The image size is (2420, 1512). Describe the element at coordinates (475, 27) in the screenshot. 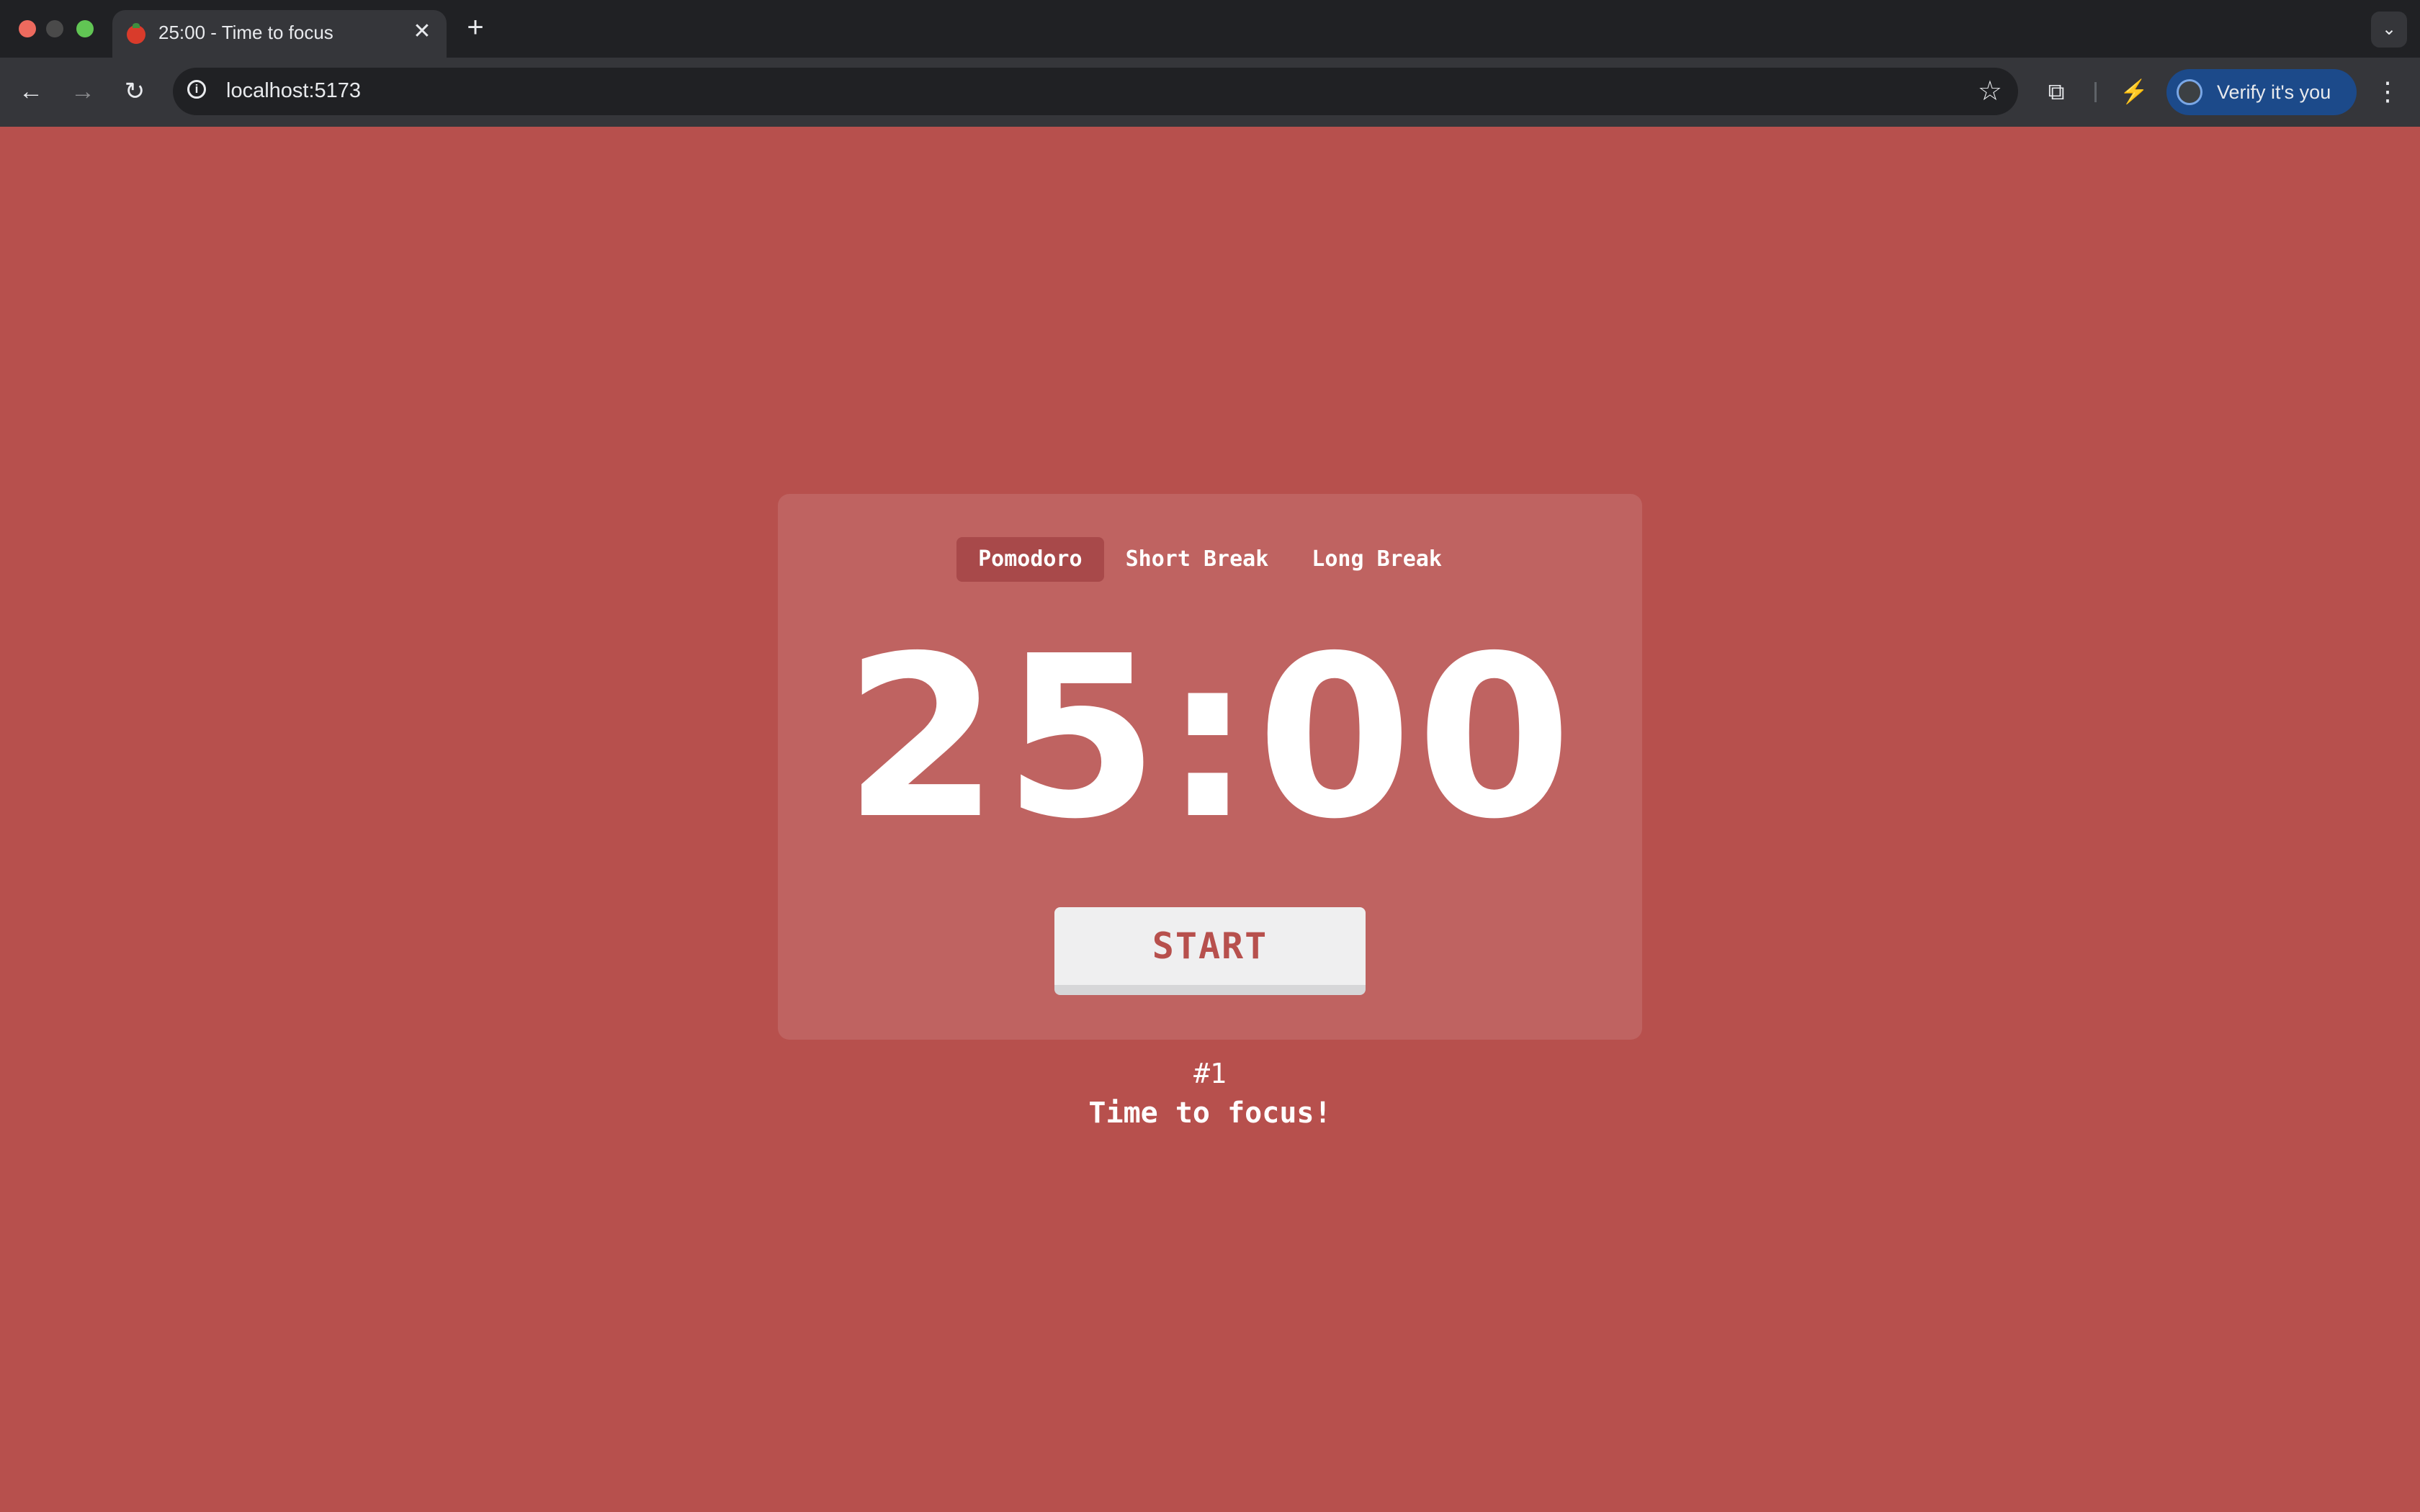

I see `new-tab-button: +` at that location.